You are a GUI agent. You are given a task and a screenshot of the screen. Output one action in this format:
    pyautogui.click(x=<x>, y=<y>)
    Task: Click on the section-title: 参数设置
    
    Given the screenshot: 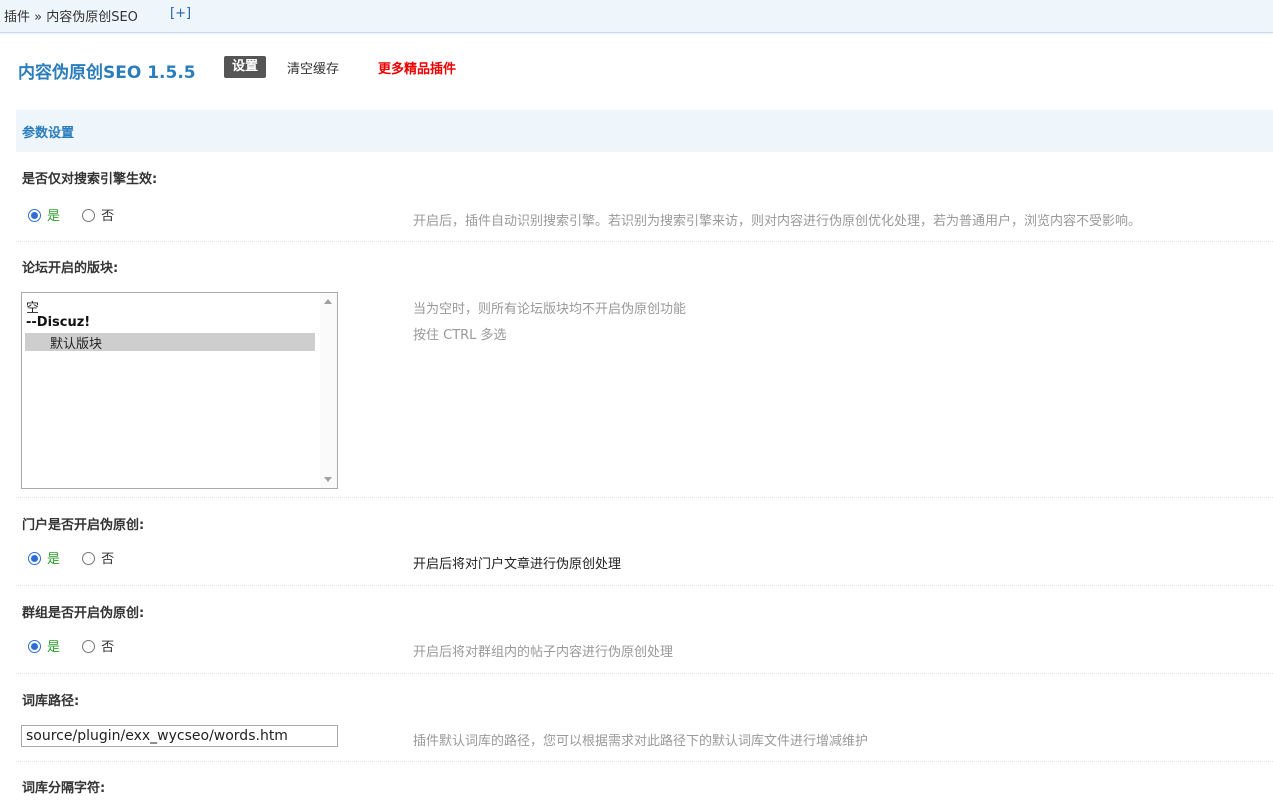 What is the action you would take?
    pyautogui.click(x=48, y=133)
    